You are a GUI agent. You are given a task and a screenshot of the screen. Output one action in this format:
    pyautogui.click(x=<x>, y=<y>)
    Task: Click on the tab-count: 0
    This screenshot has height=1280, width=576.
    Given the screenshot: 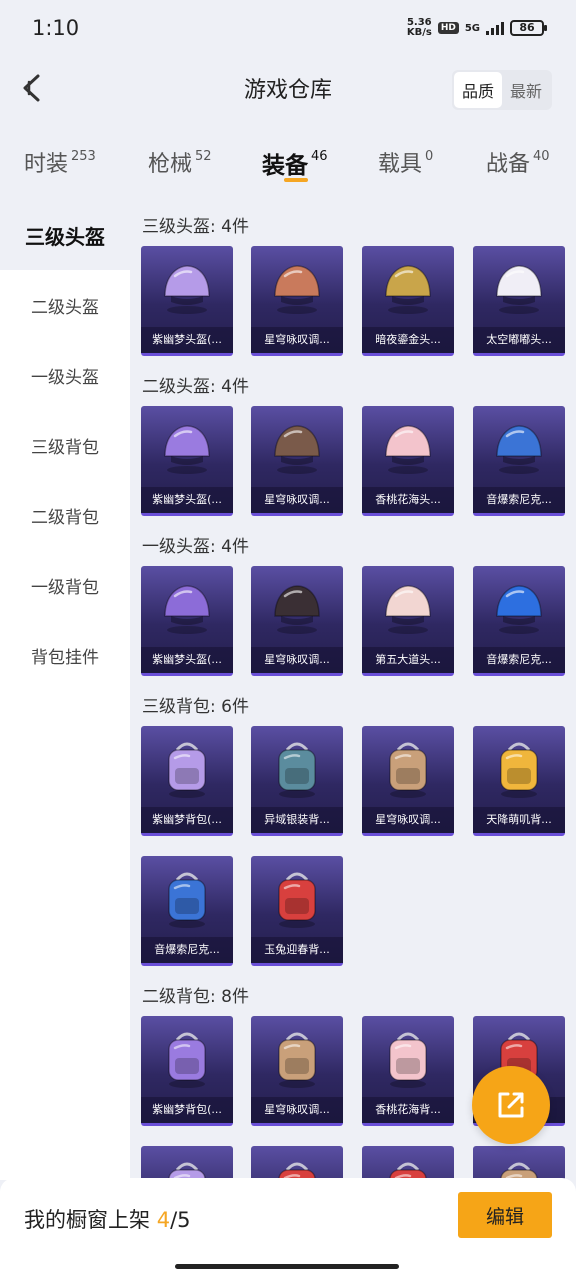 What is the action you would take?
    pyautogui.click(x=429, y=156)
    